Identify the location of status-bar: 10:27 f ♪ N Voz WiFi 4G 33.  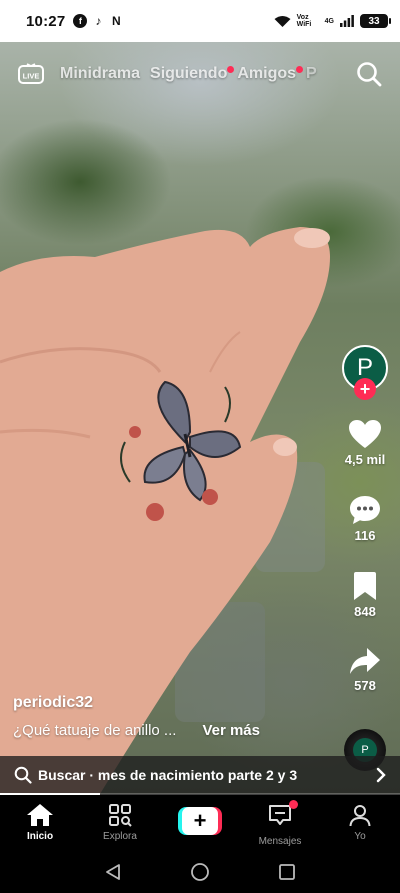
(200, 21).